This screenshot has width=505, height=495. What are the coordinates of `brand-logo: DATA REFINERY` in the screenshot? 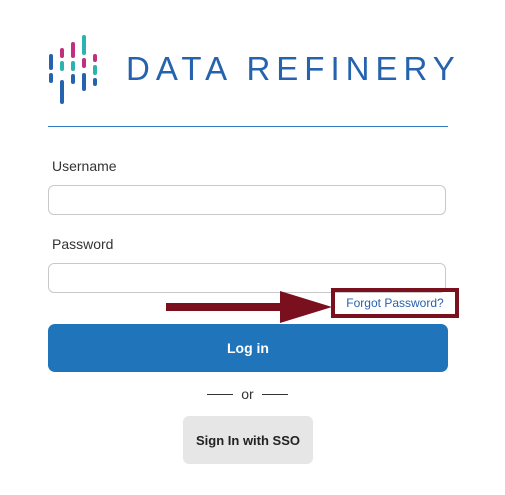 It's located at (251, 69).